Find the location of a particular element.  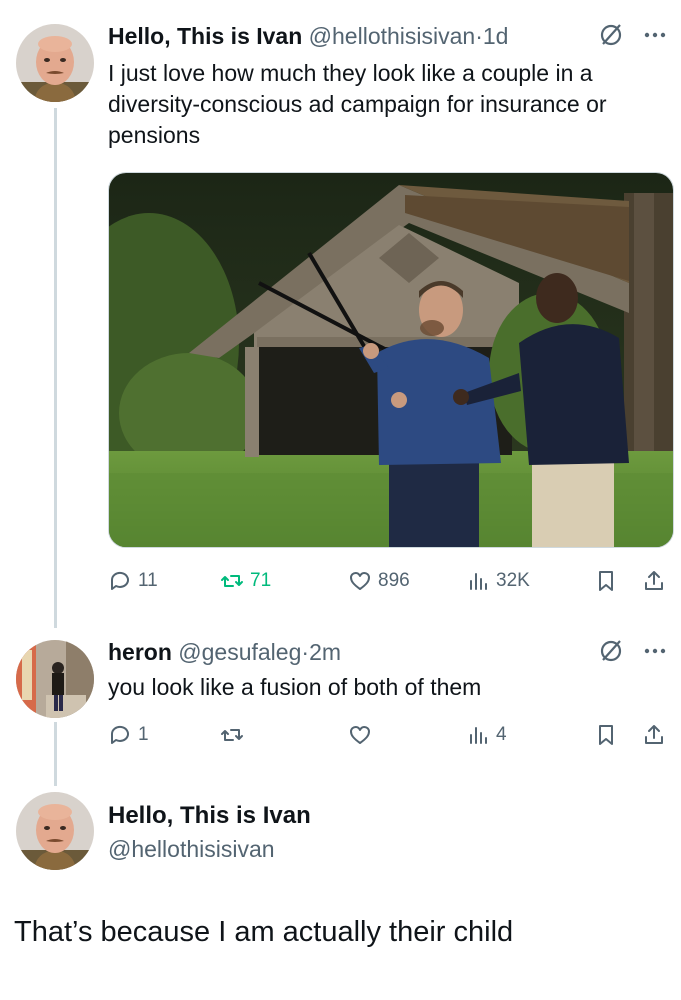

retweet-count: 71 is located at coordinates (261, 580).